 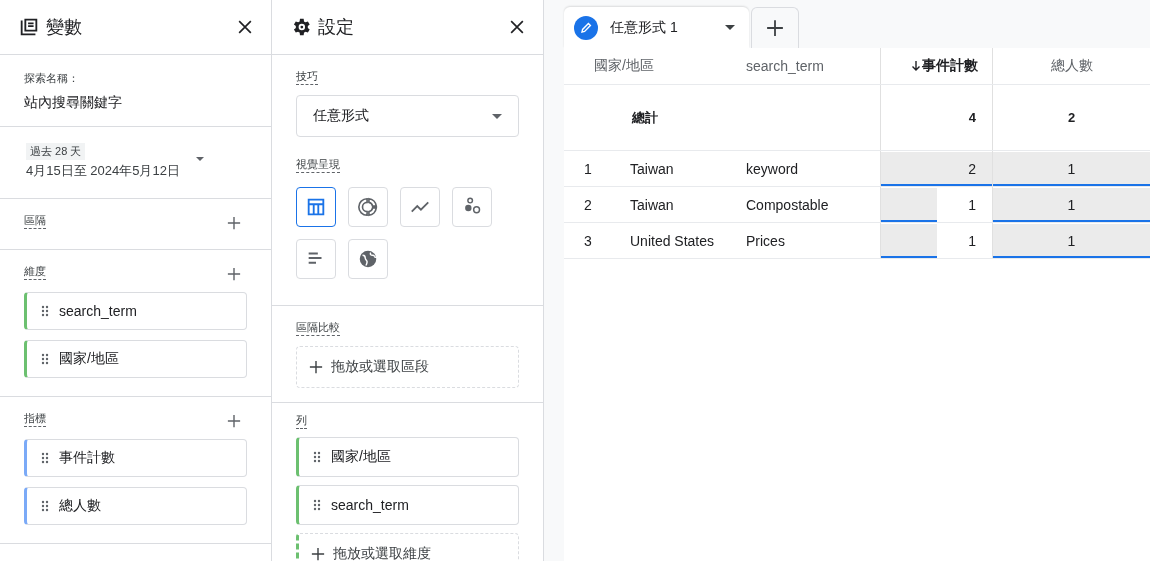 I want to click on donut-chart-icon, so click(x=368, y=207).